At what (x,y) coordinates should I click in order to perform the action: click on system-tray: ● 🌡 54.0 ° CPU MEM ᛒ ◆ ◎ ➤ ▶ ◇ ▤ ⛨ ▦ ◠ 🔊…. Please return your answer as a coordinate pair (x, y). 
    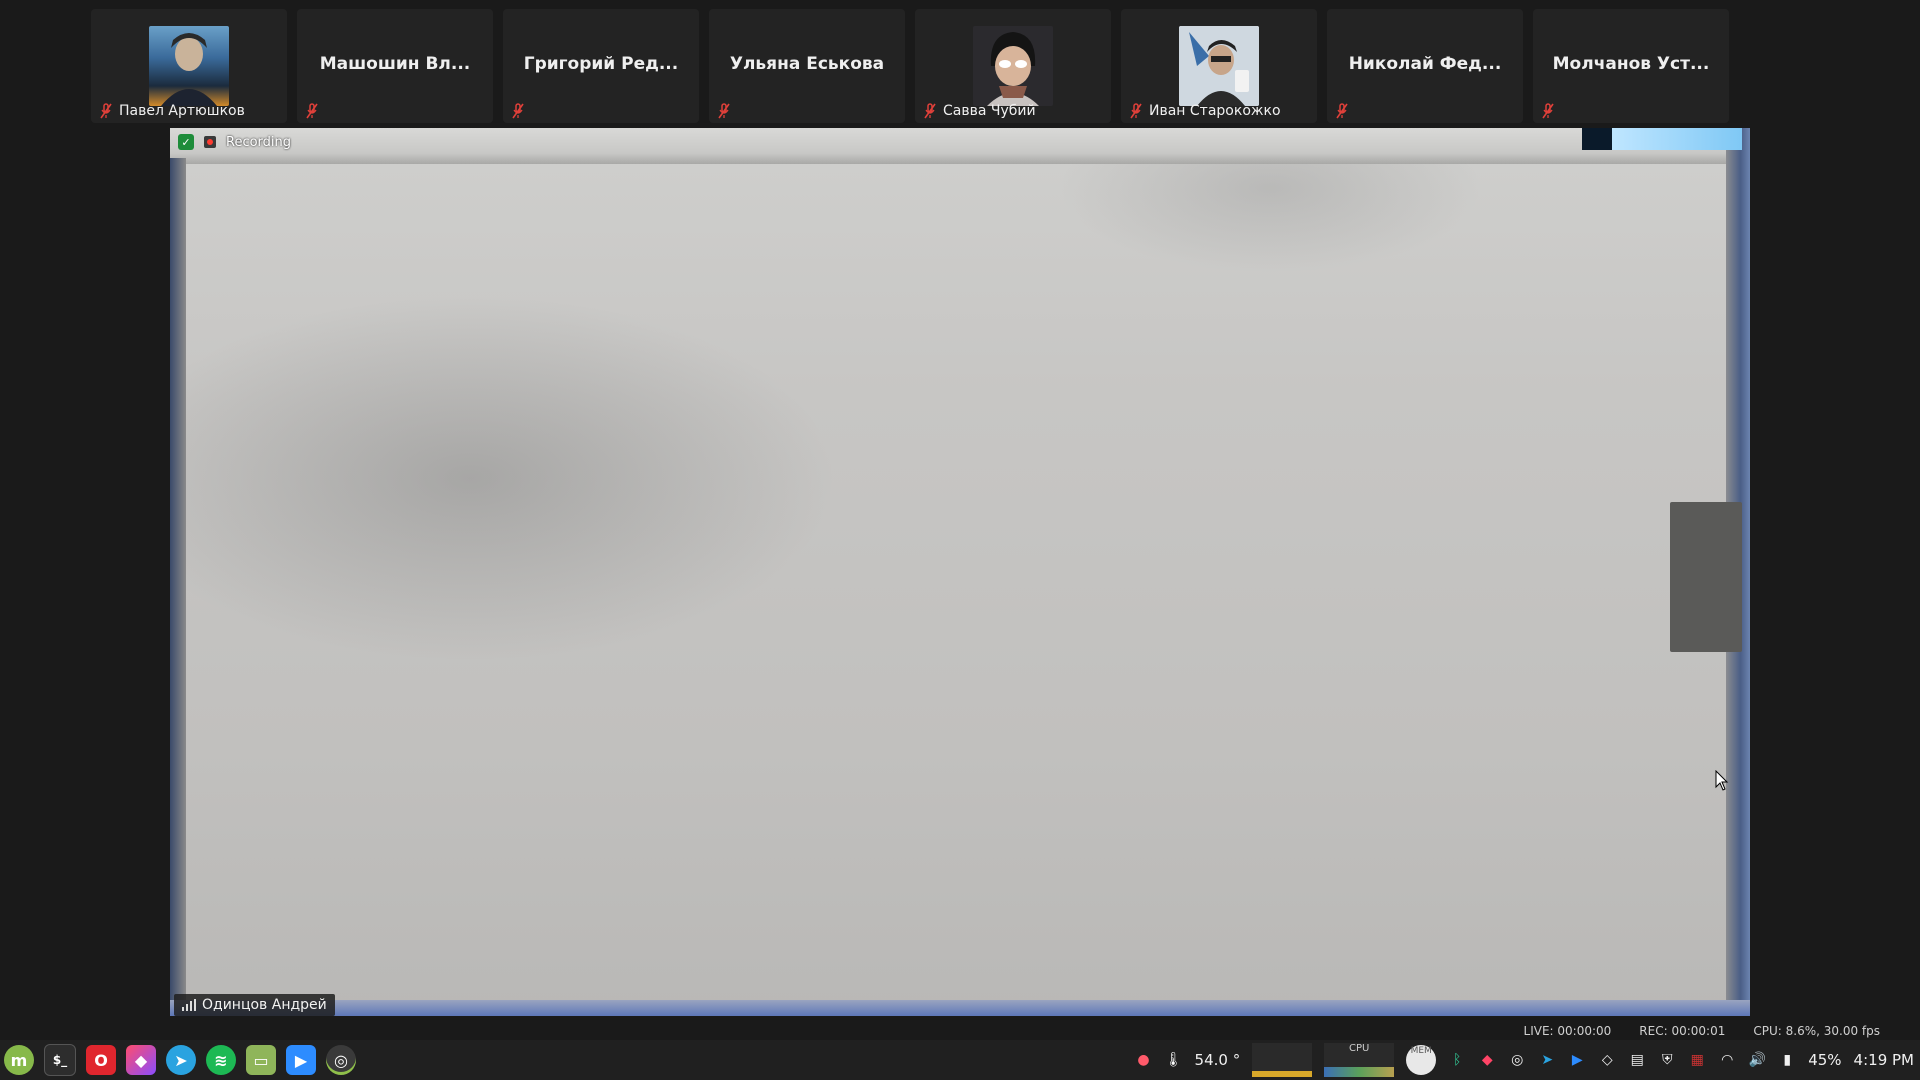
    Looking at the image, I should click on (1527, 1060).